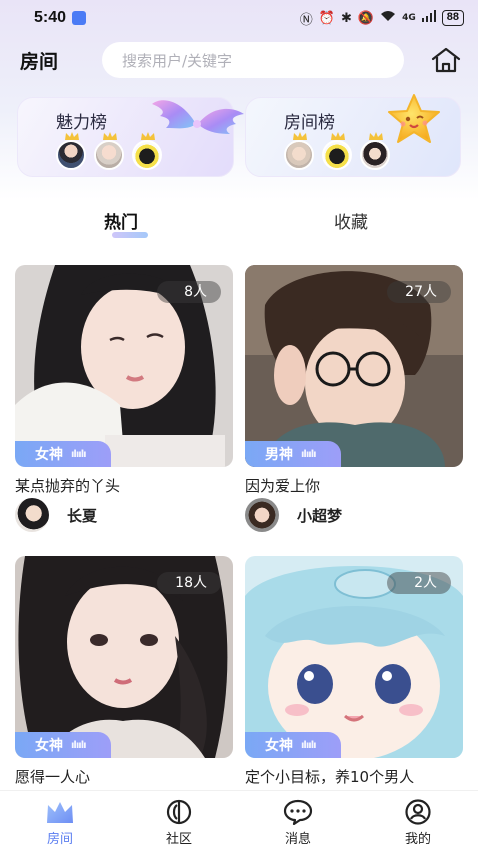 This screenshot has height=850, width=478. Describe the element at coordinates (189, 583) in the screenshot. I see `viewer-count: 18人` at that location.